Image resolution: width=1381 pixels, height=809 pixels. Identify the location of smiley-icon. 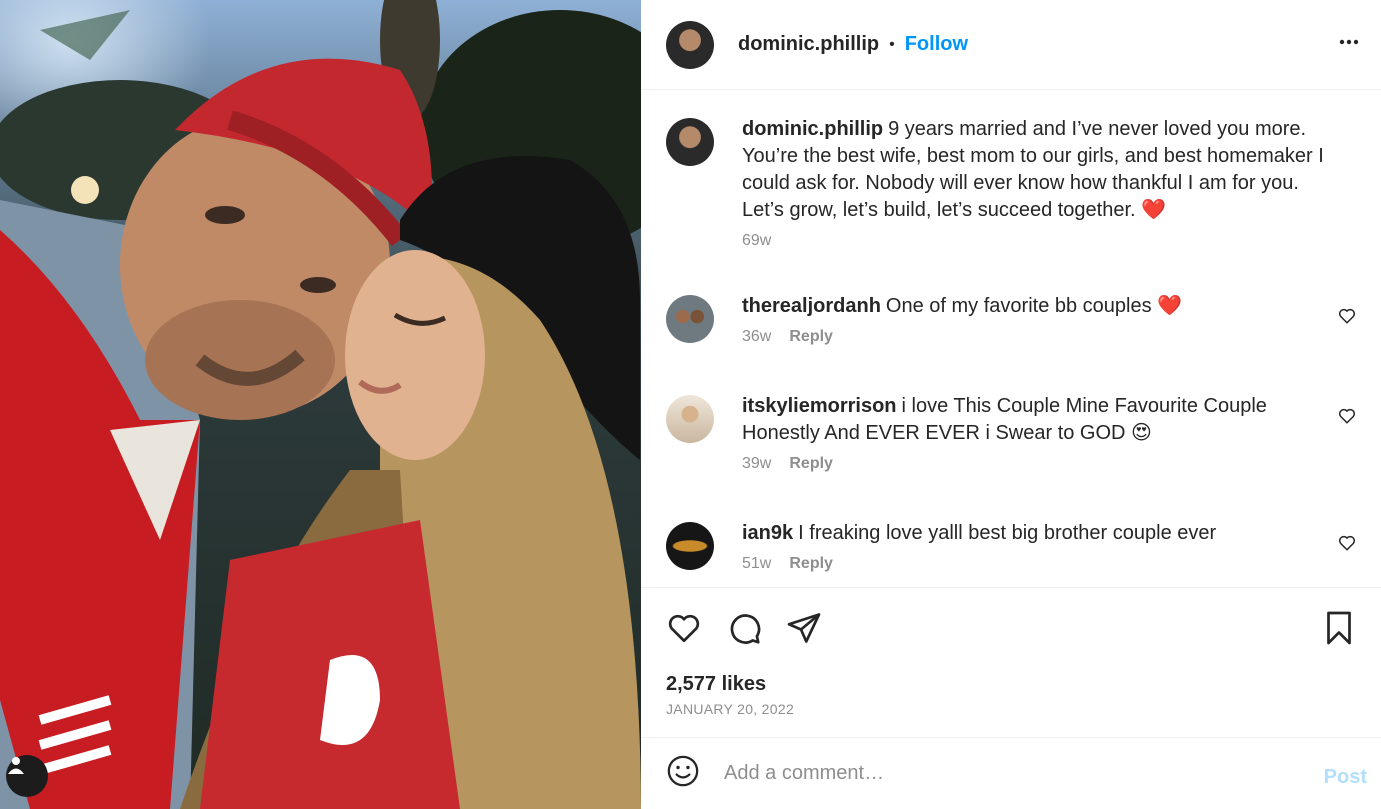
(683, 773).